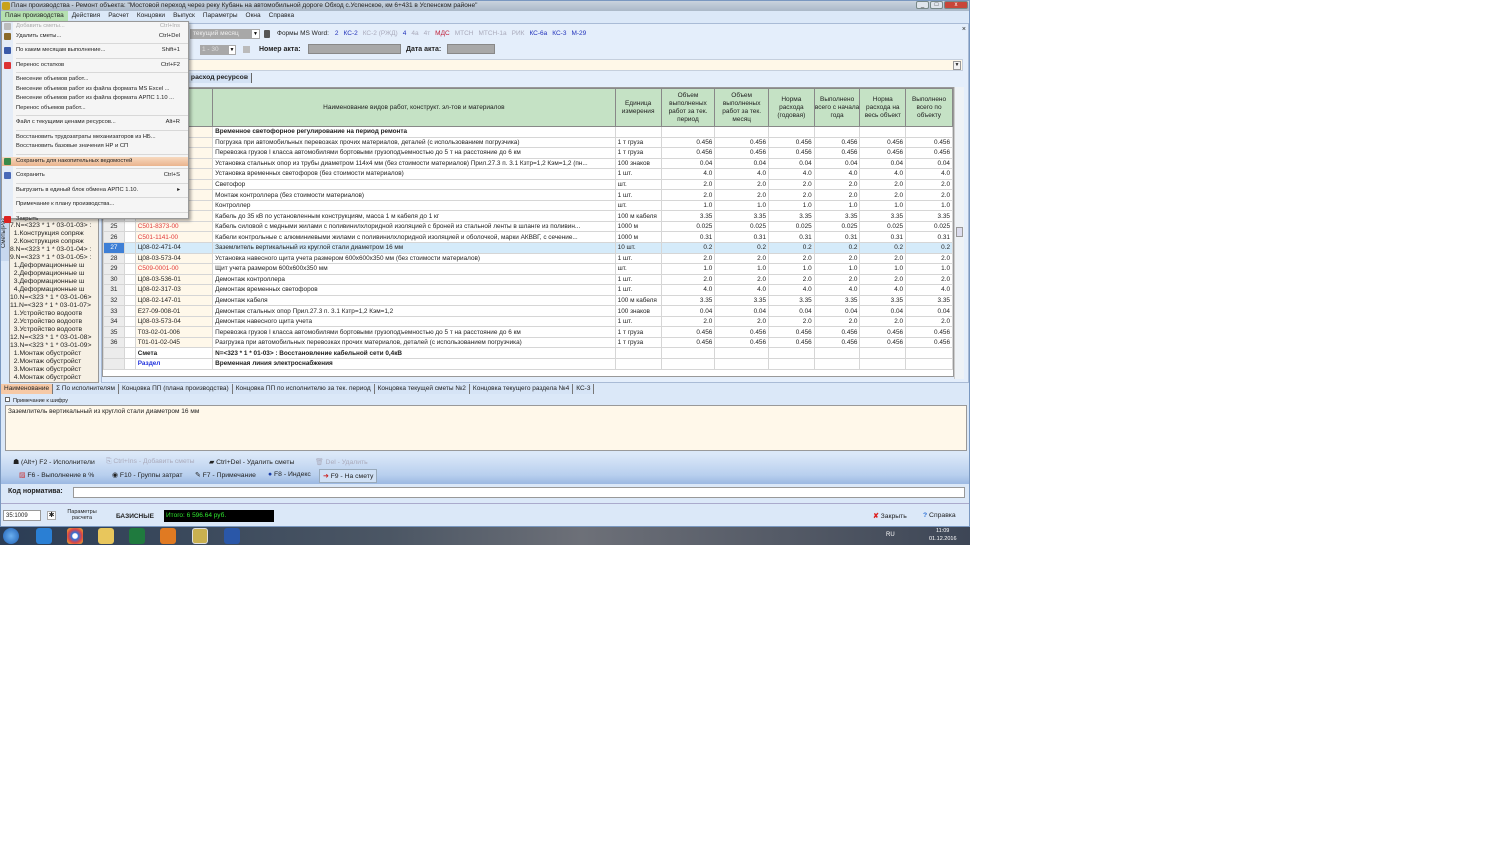 The height and width of the screenshot is (855, 1500). I want to click on column-header: Норма расхода (годовая), so click(791, 107).